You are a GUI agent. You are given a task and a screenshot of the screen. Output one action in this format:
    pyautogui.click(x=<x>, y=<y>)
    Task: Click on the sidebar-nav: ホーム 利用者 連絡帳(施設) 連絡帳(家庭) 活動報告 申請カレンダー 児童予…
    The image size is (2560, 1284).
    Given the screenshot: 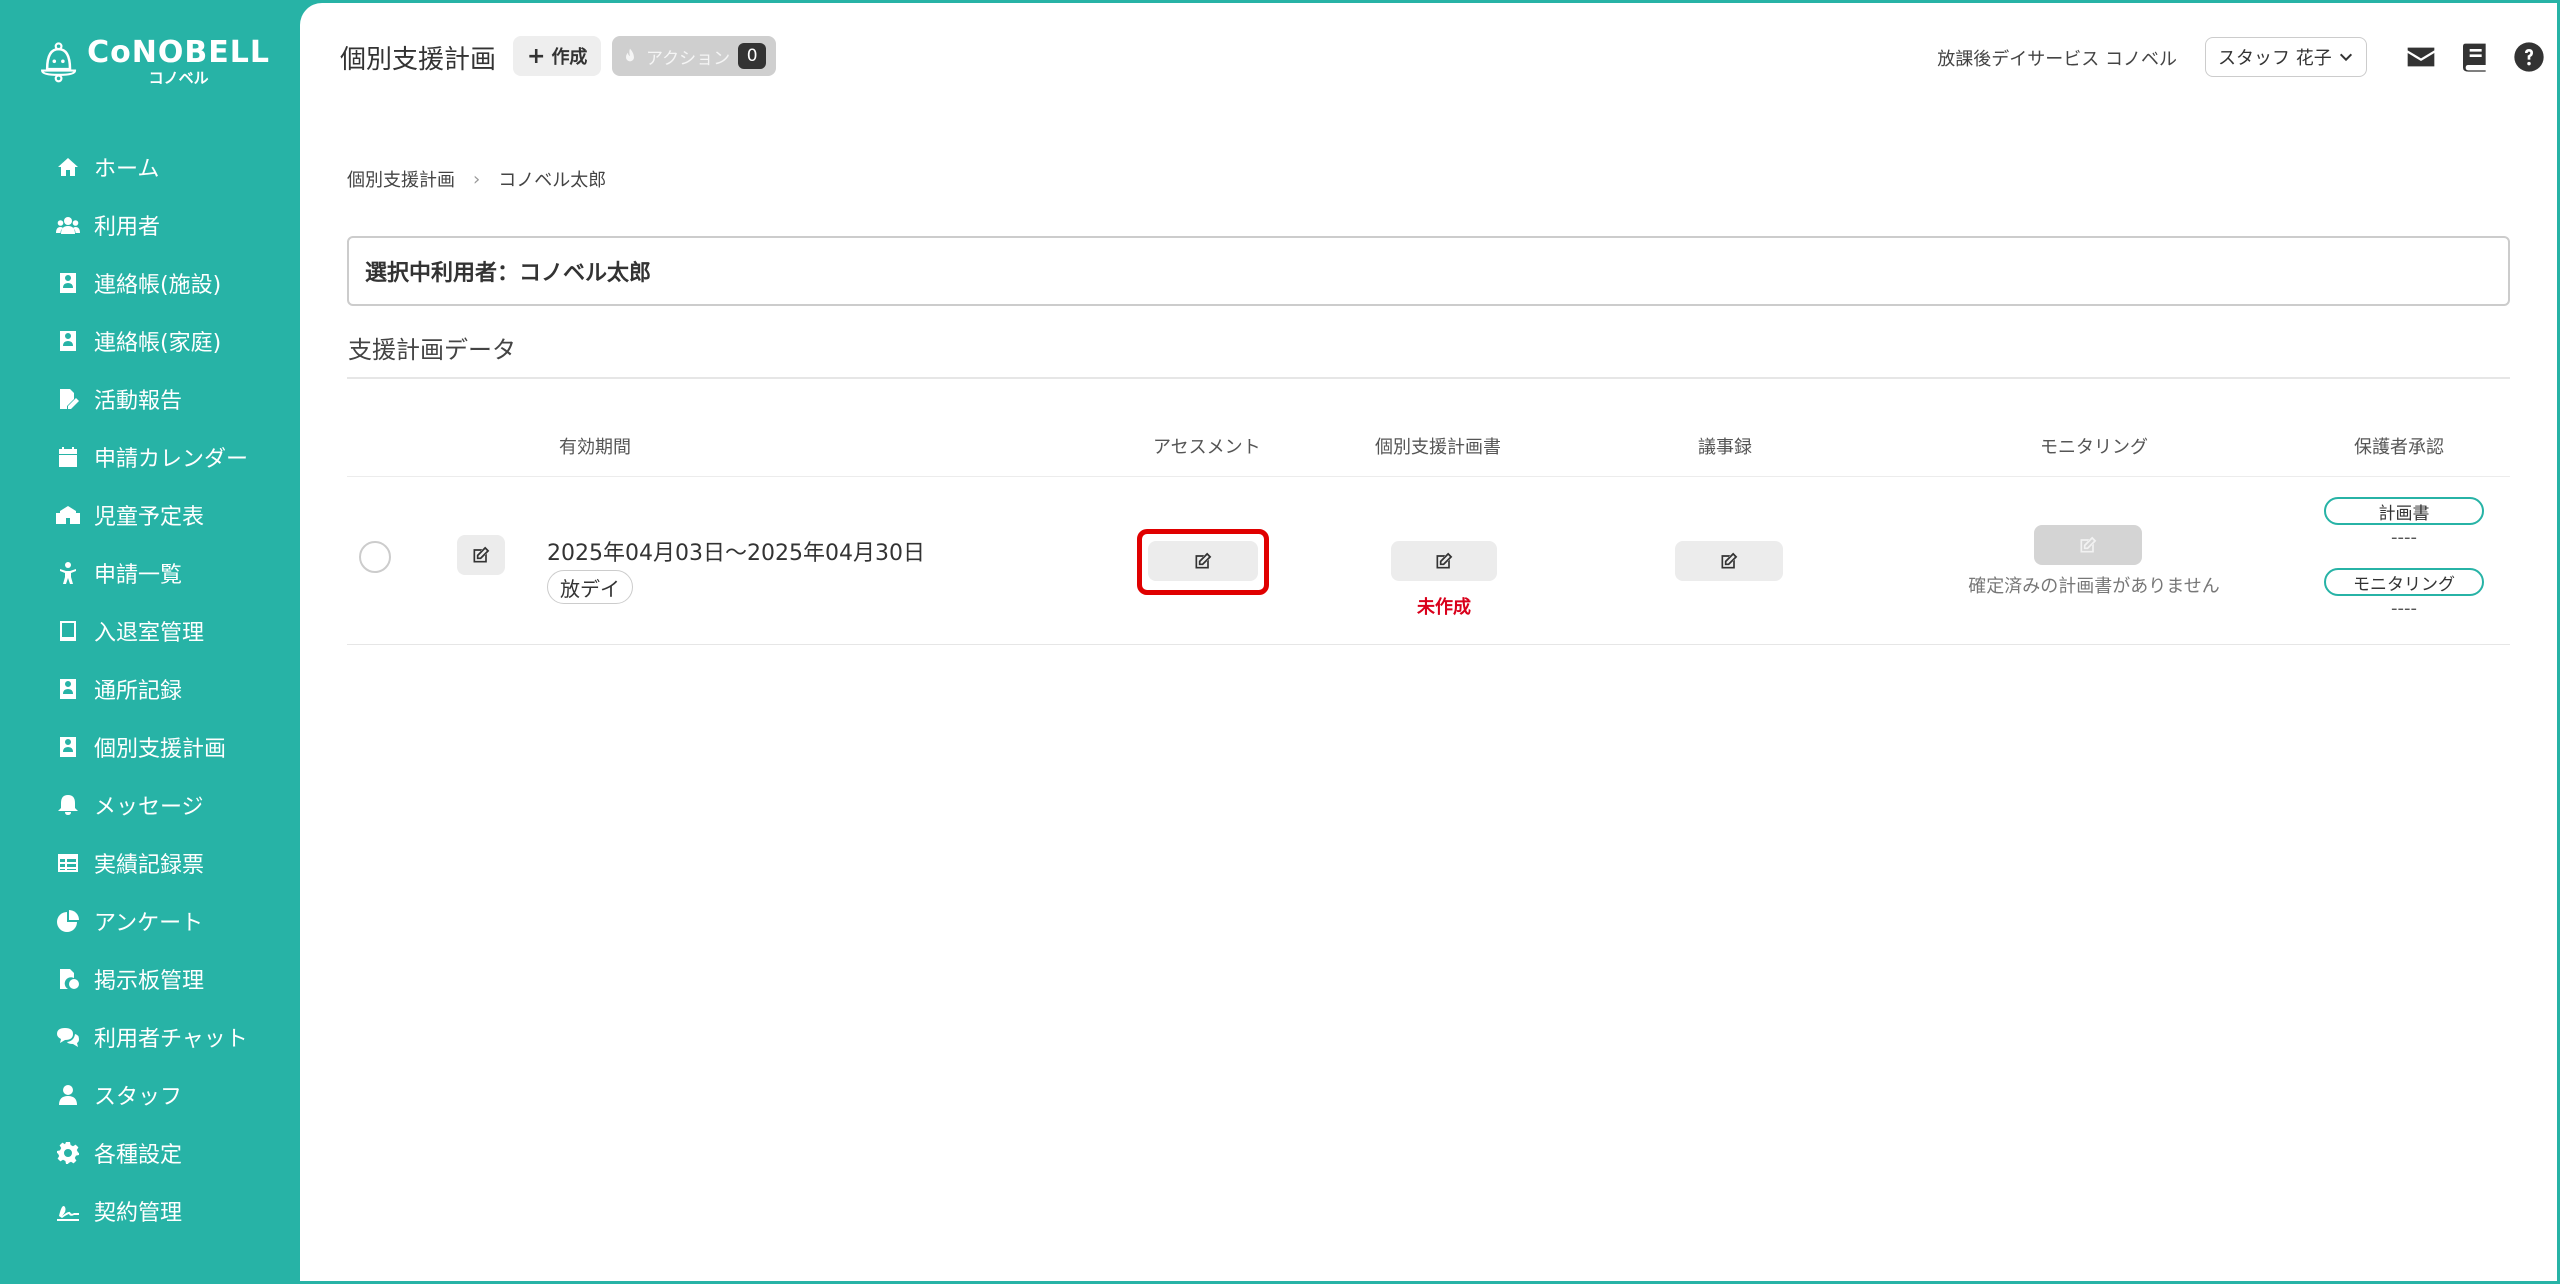 What is the action you would take?
    pyautogui.click(x=150, y=689)
    